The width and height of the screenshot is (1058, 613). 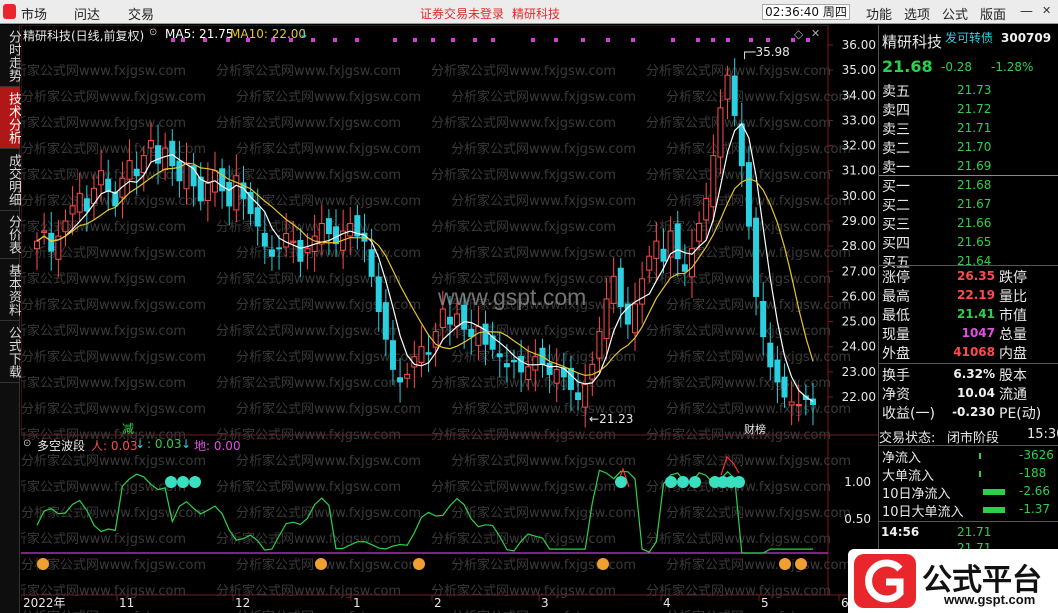 I want to click on ask-level-label: 卖五, so click(x=896, y=92).